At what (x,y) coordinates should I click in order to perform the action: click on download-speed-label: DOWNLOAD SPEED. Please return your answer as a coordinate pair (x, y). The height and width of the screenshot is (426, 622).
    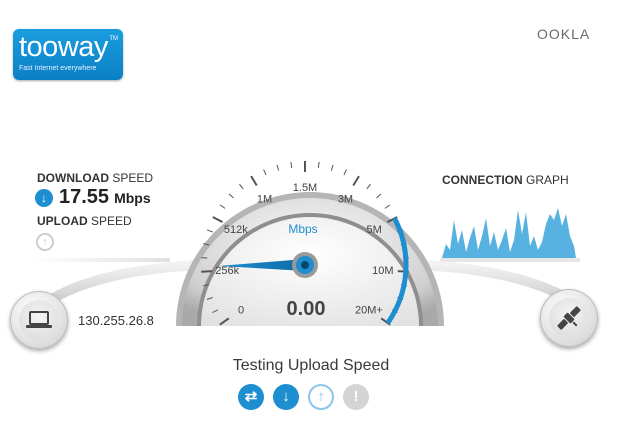
    Looking at the image, I should click on (95, 178).